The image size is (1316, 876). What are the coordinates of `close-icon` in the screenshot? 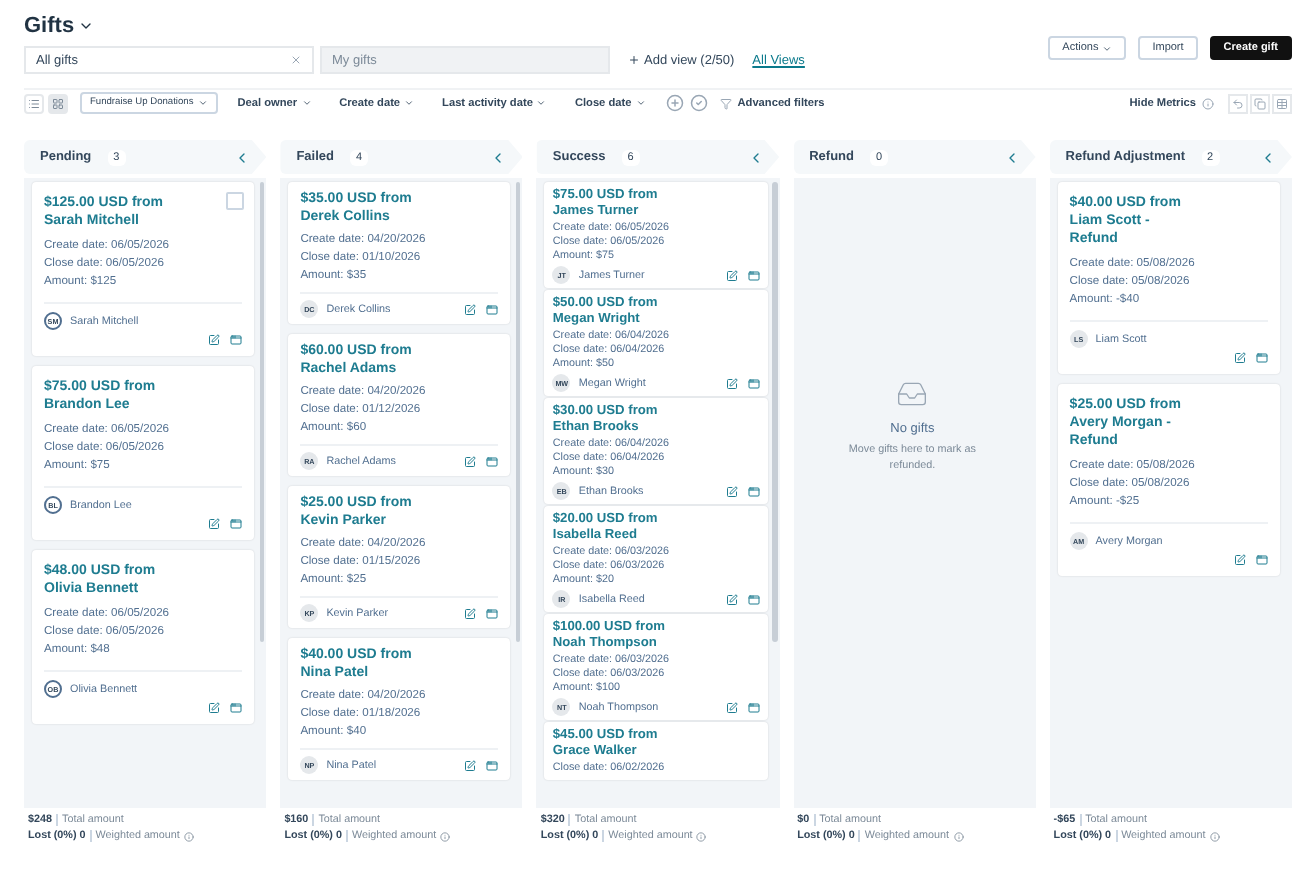 It's located at (296, 60).